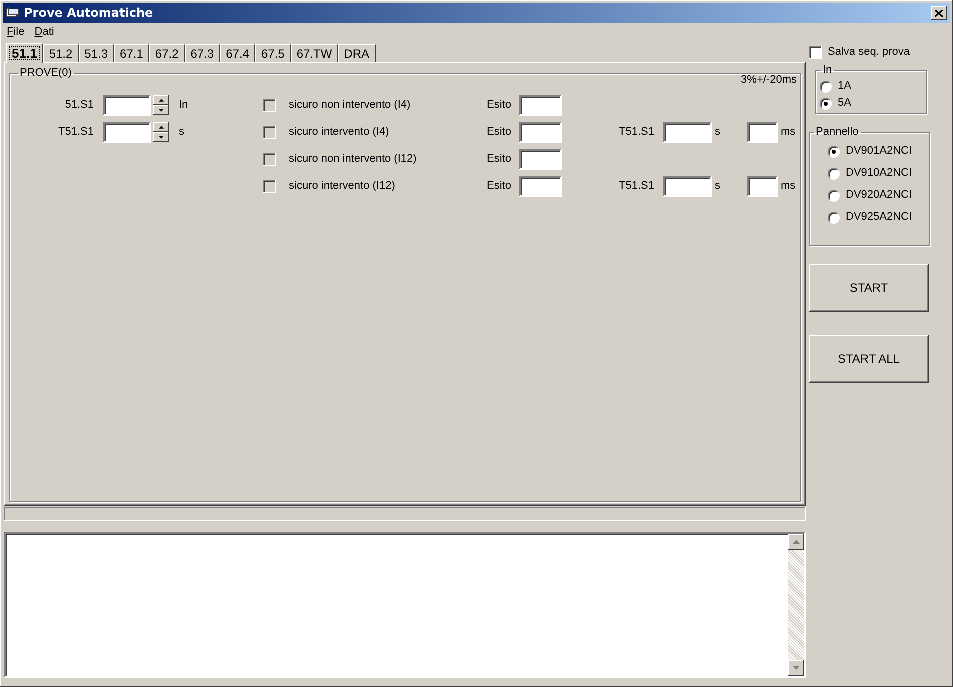 This screenshot has height=687, width=953. I want to click on checkbox-label: sicuro intervento (I4), so click(339, 132).